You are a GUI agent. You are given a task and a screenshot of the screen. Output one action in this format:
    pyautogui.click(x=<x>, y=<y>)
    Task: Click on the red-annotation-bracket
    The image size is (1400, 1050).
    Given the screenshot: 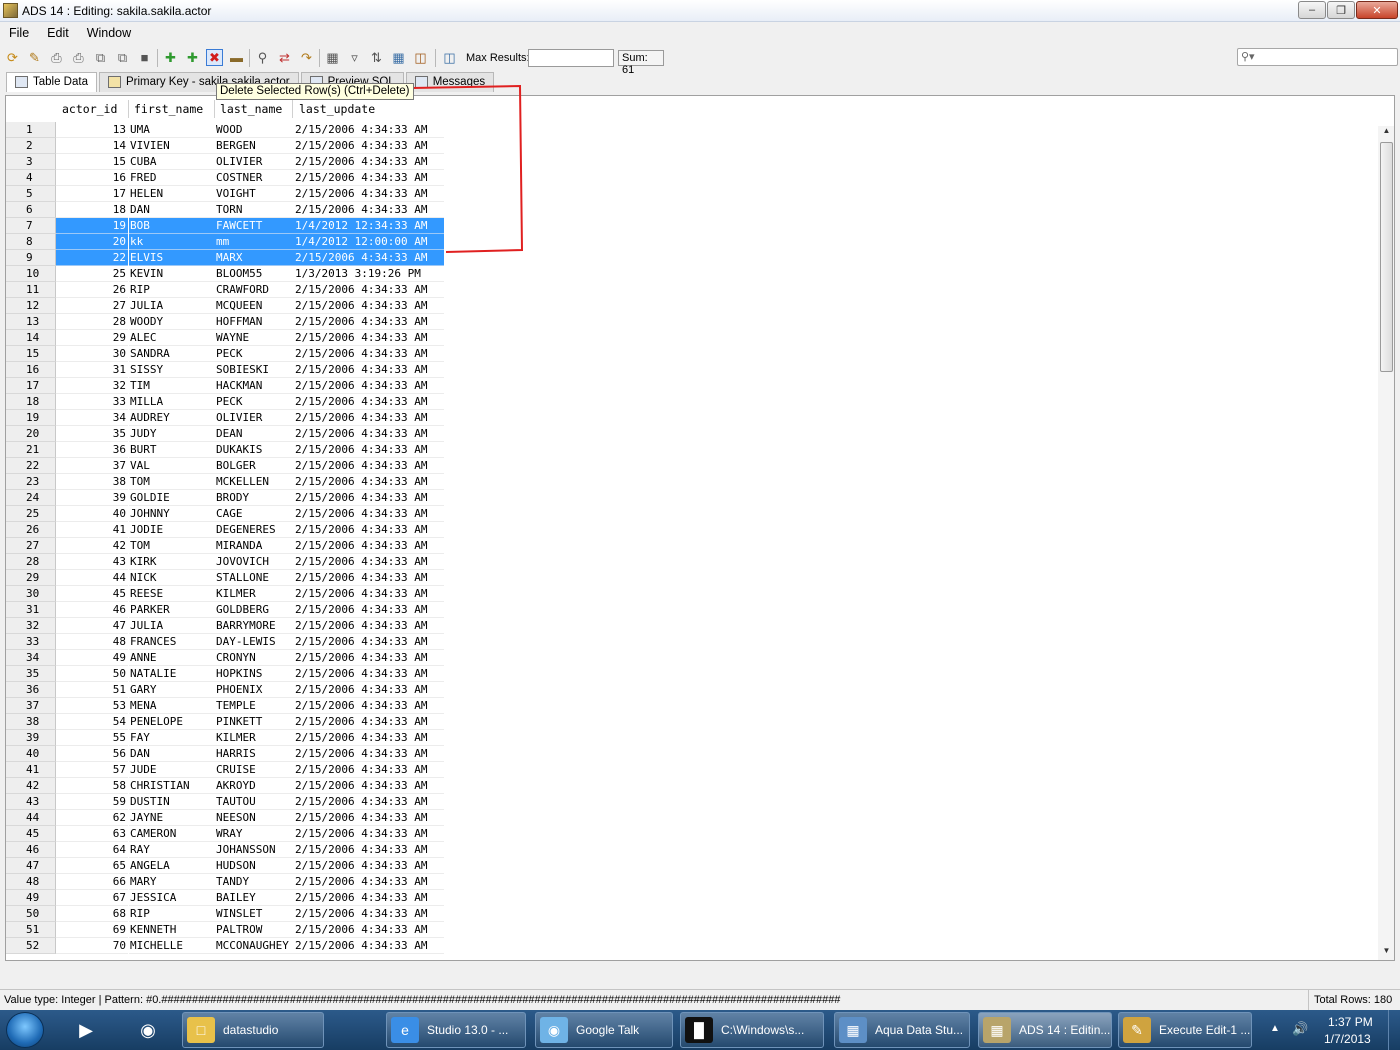 What is the action you would take?
    pyautogui.click(x=467, y=168)
    